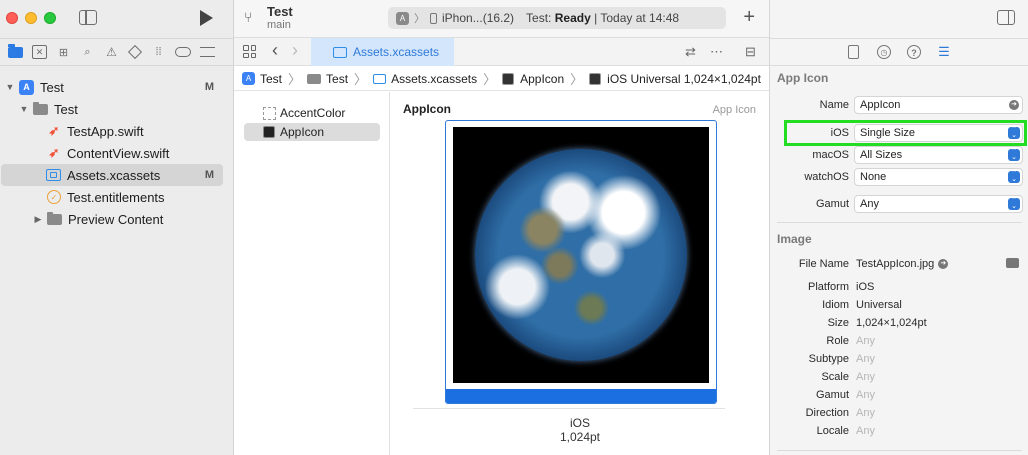 The image size is (1028, 455). I want to click on tree-item-entitlements: ✓ Test.entitlements, so click(117, 197).